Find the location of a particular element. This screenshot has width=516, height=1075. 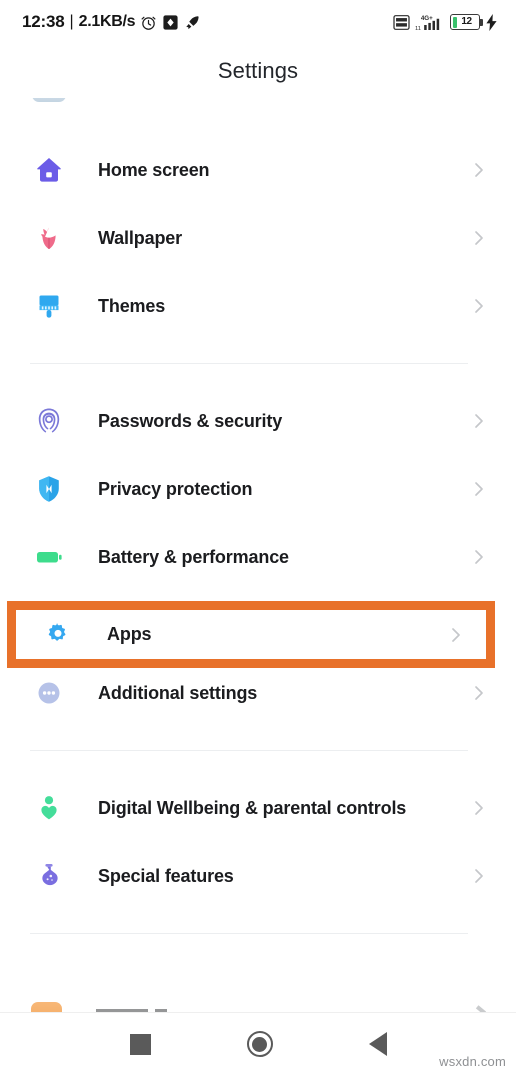

sidebar-item-themes: Themes is located at coordinates (258, 306).